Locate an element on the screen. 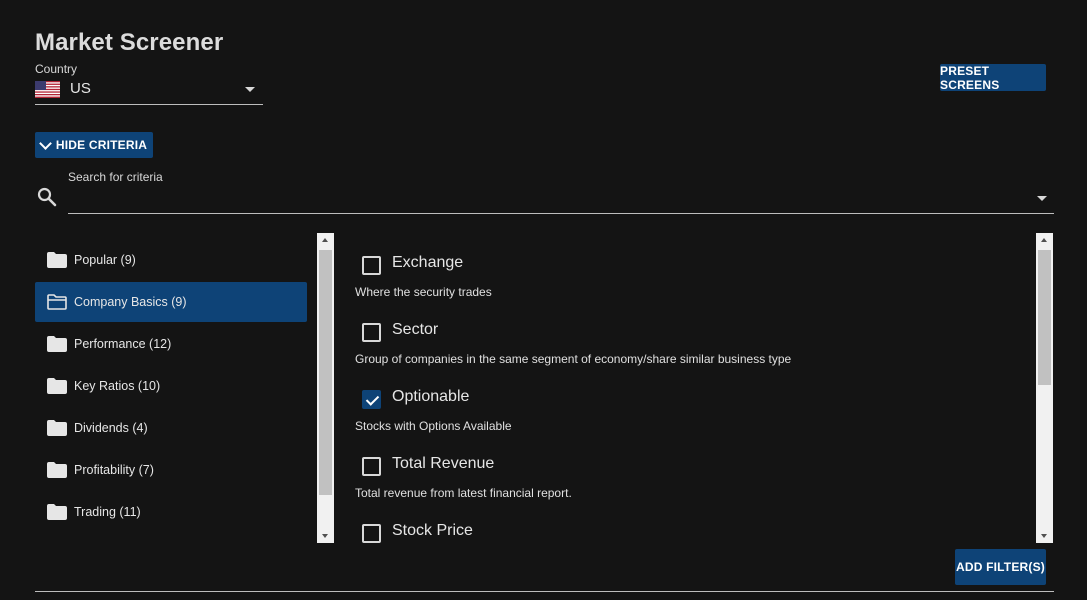 The width and height of the screenshot is (1087, 600). search-icon is located at coordinates (47, 197).